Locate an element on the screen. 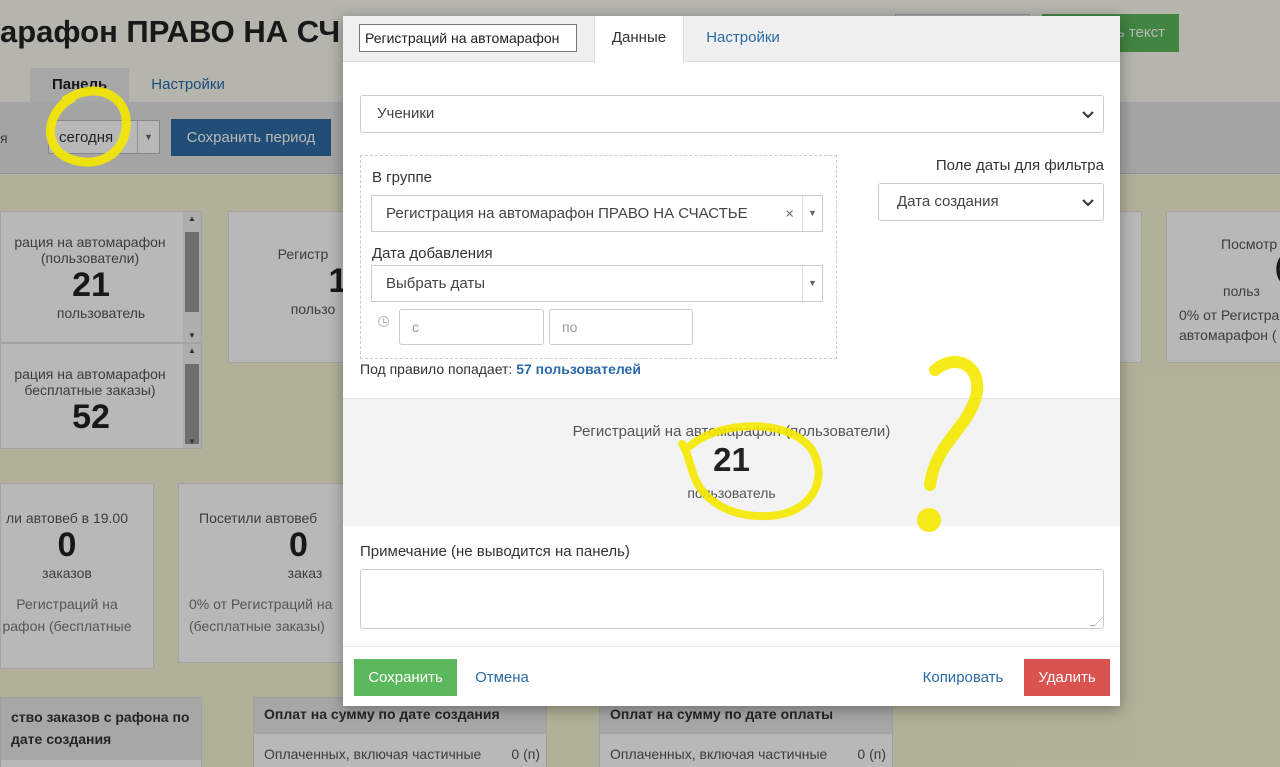 The width and height of the screenshot is (1280, 767). rule-match-count-link: 57 пользователей is located at coordinates (578, 369).